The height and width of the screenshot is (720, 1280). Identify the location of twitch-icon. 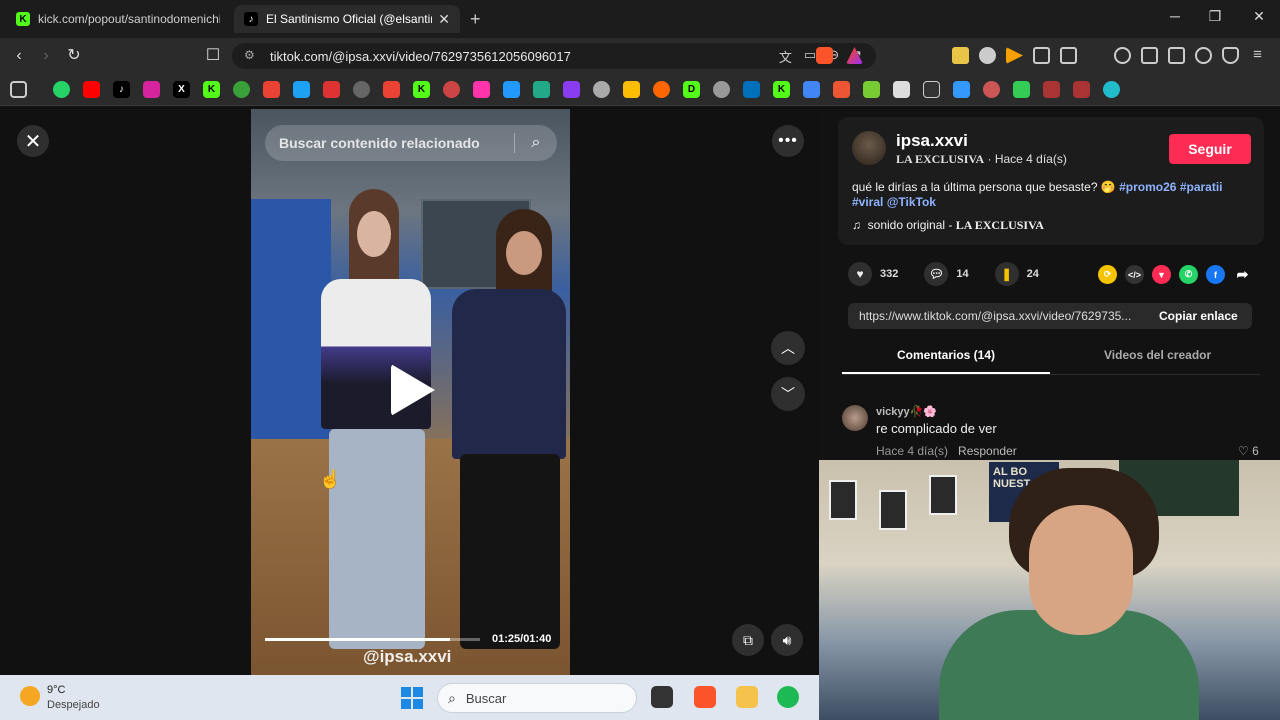
(571, 89).